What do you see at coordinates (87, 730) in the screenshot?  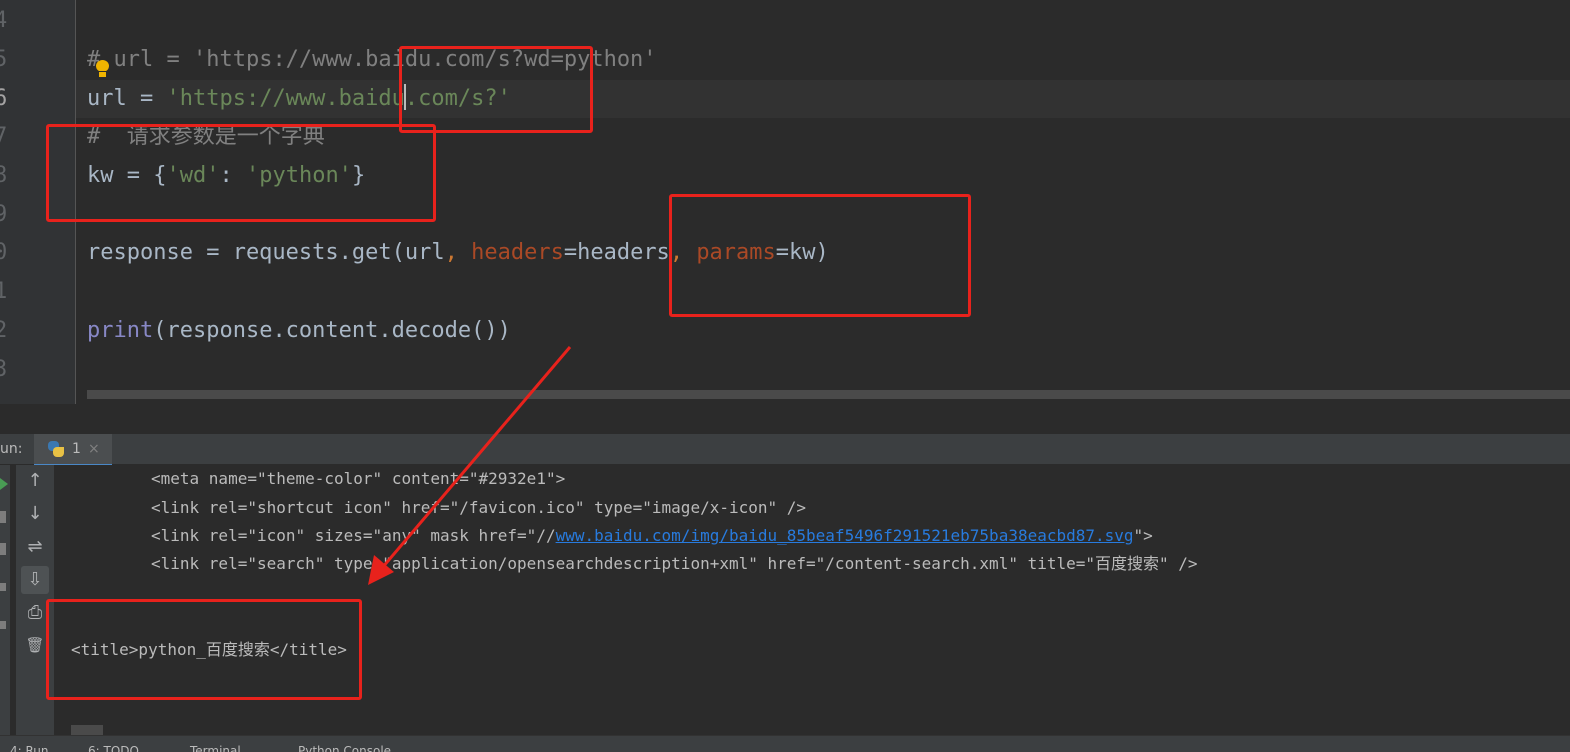 I see `console-scrollbar` at bounding box center [87, 730].